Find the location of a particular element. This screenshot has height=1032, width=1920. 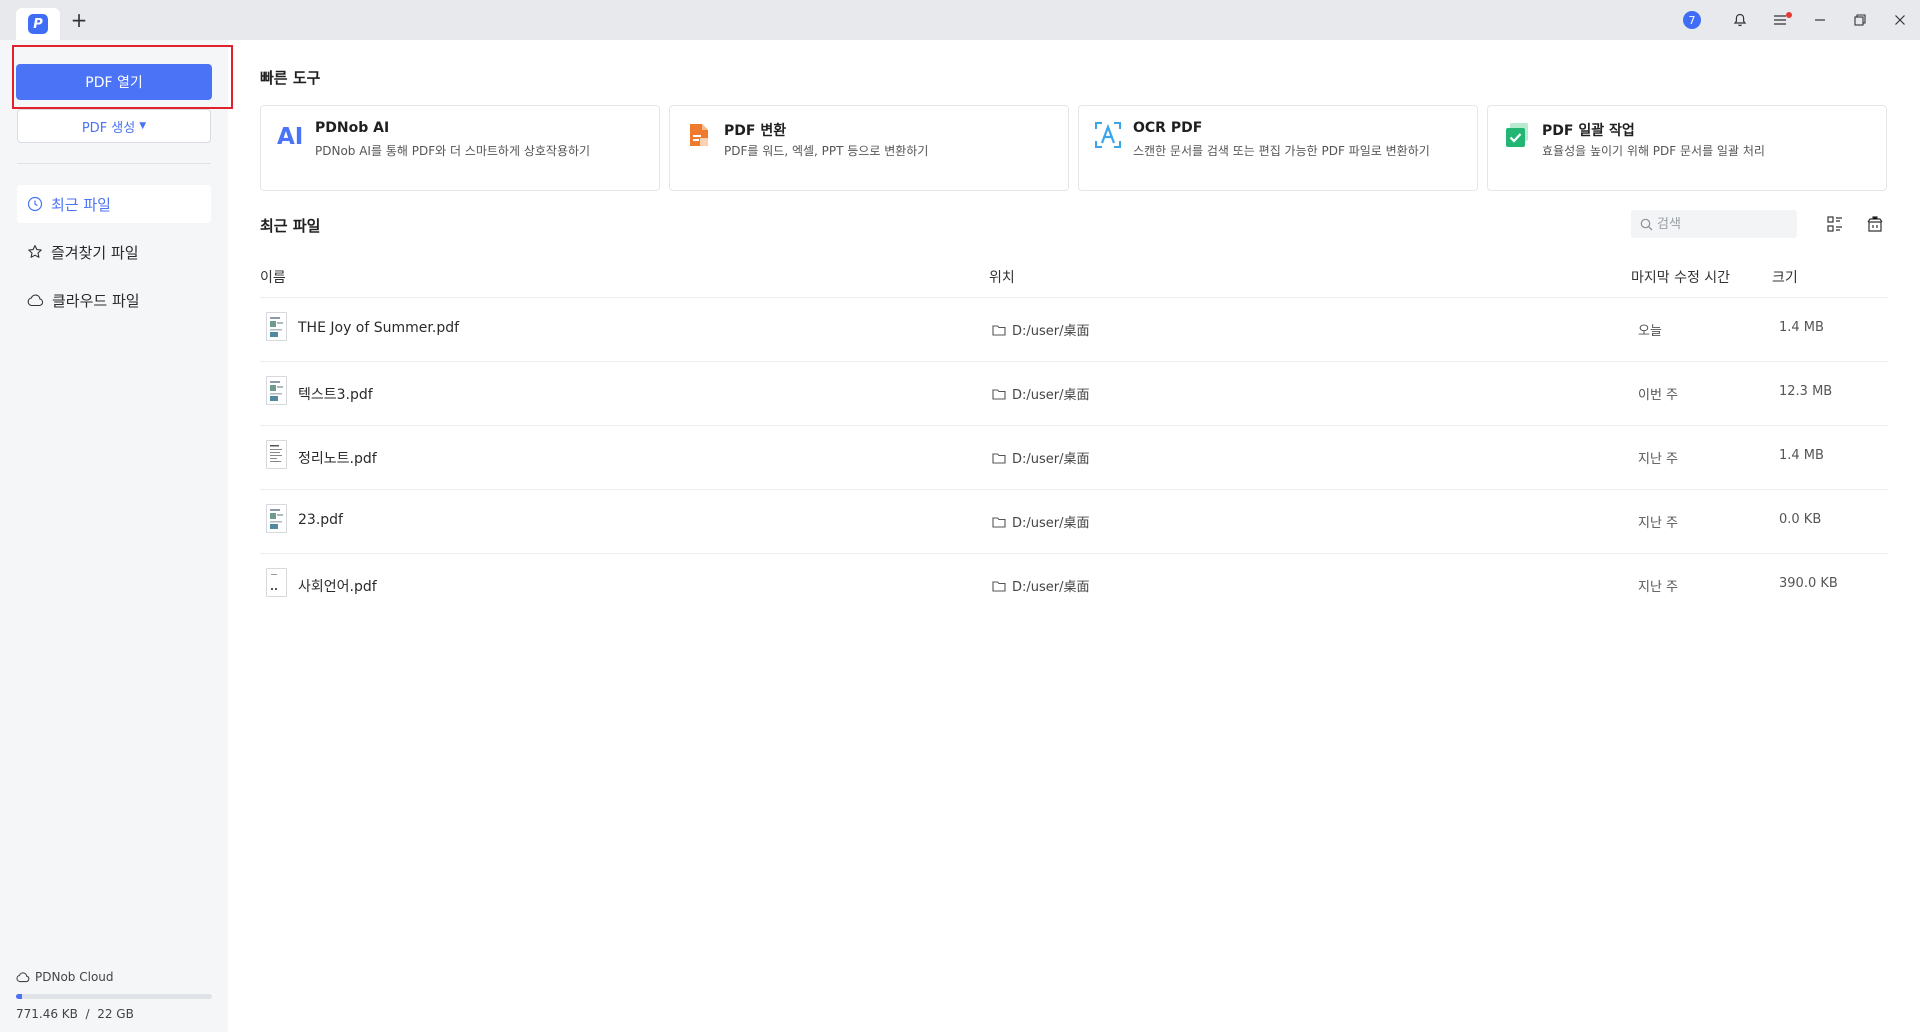

column-header-name: 이름 is located at coordinates (273, 277).